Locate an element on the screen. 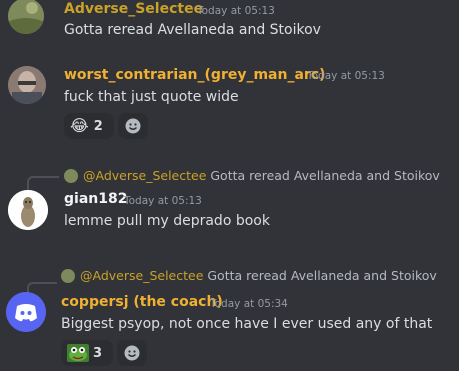  reaction-frog: 3 is located at coordinates (87, 353).